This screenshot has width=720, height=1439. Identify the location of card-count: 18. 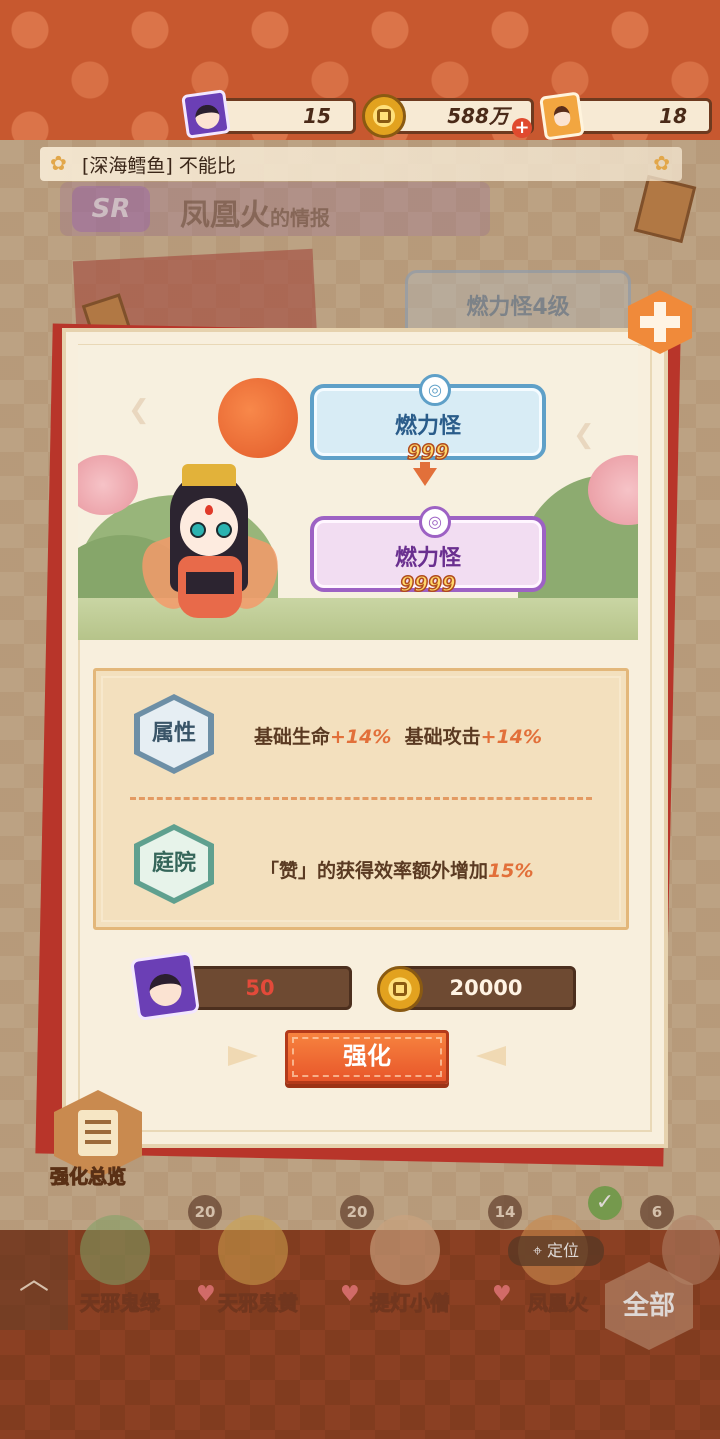
(639, 116).